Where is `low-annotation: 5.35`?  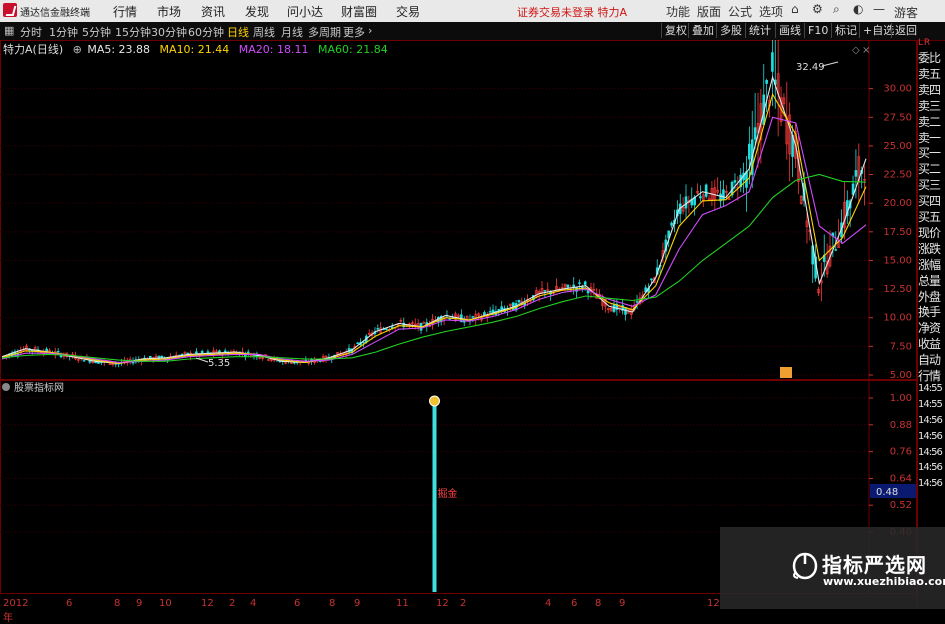
low-annotation: 5.35 is located at coordinates (219, 363).